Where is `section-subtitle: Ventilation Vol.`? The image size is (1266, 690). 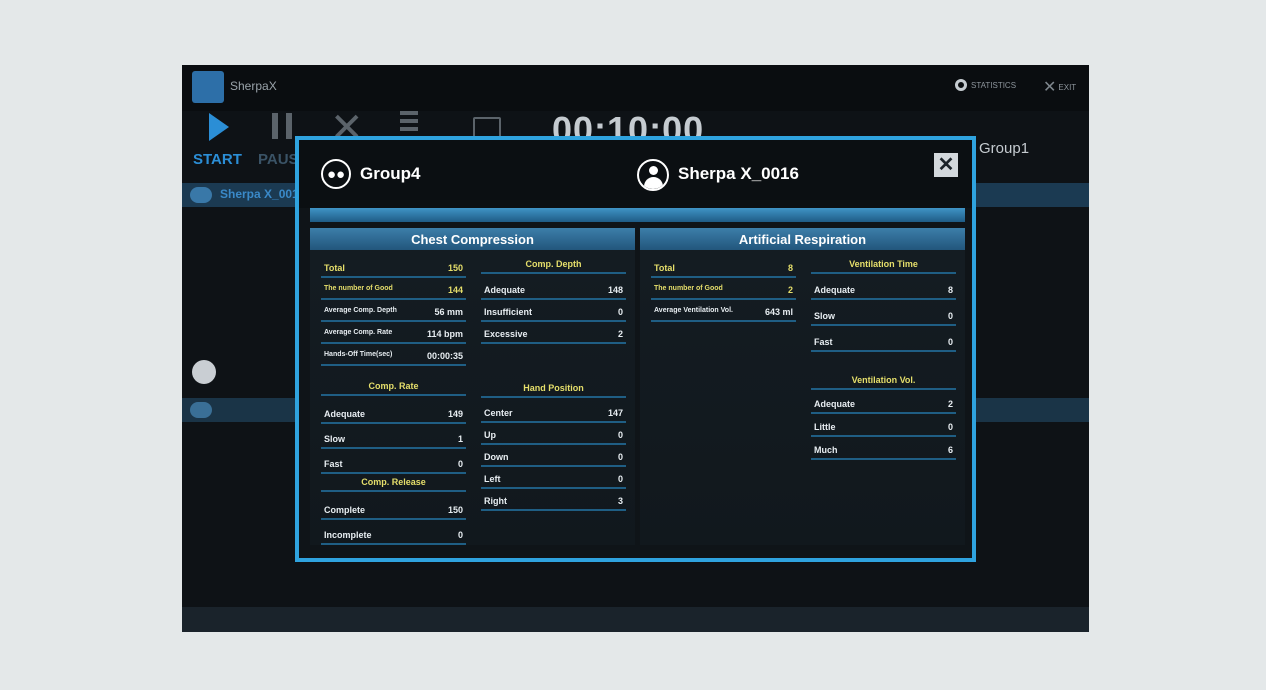
section-subtitle: Ventilation Vol. is located at coordinates (883, 381).